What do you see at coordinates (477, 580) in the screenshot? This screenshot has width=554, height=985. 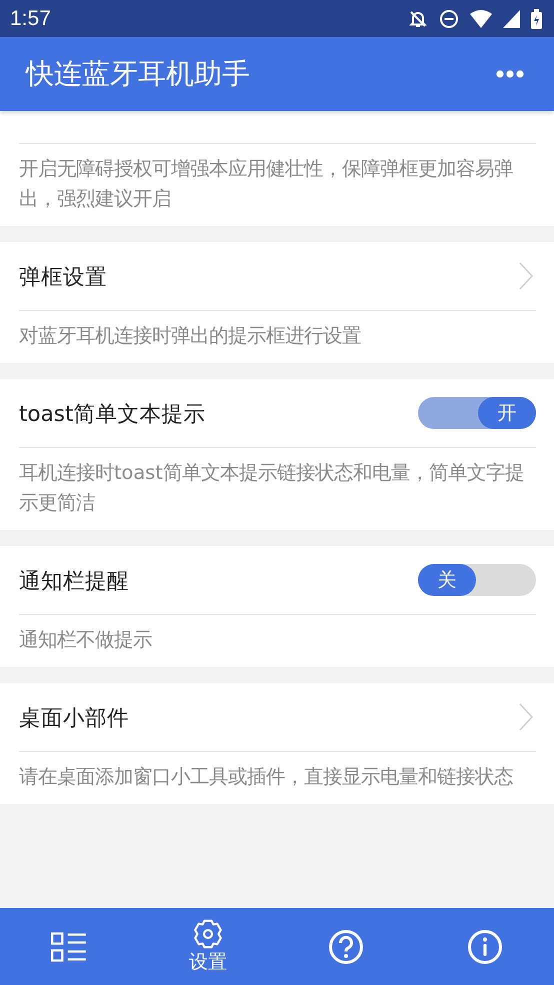 I see `toggle-switch: 关` at bounding box center [477, 580].